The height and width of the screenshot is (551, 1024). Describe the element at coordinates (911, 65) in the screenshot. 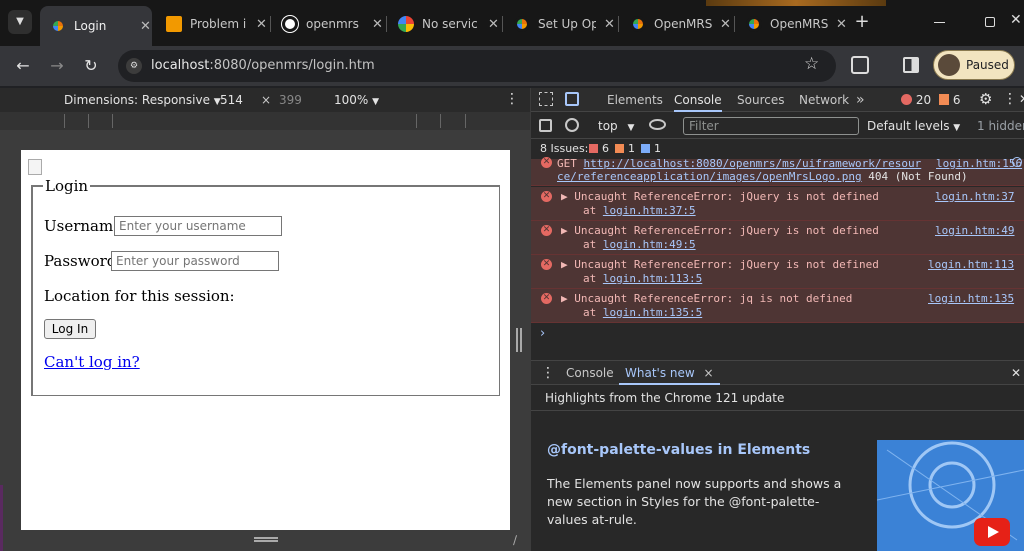

I see `side-panel-icon` at that location.